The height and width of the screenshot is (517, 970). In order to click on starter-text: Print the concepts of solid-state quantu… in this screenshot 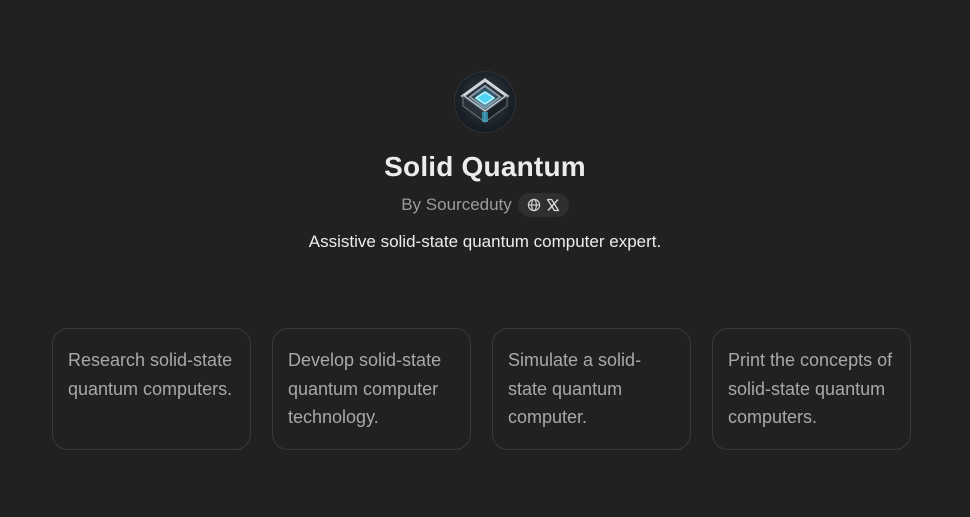, I will do `click(810, 388)`.